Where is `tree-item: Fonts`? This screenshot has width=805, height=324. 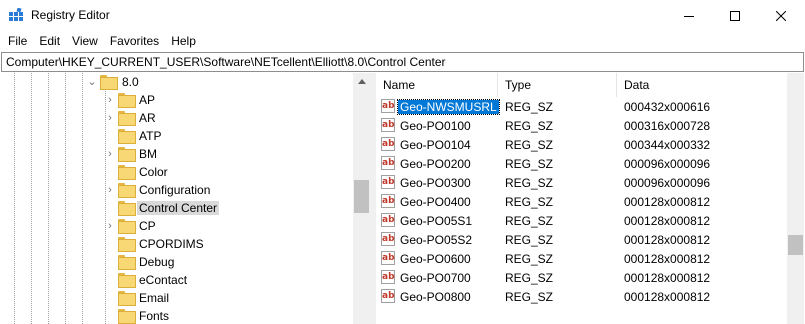 tree-item: Fonts is located at coordinates (176, 315).